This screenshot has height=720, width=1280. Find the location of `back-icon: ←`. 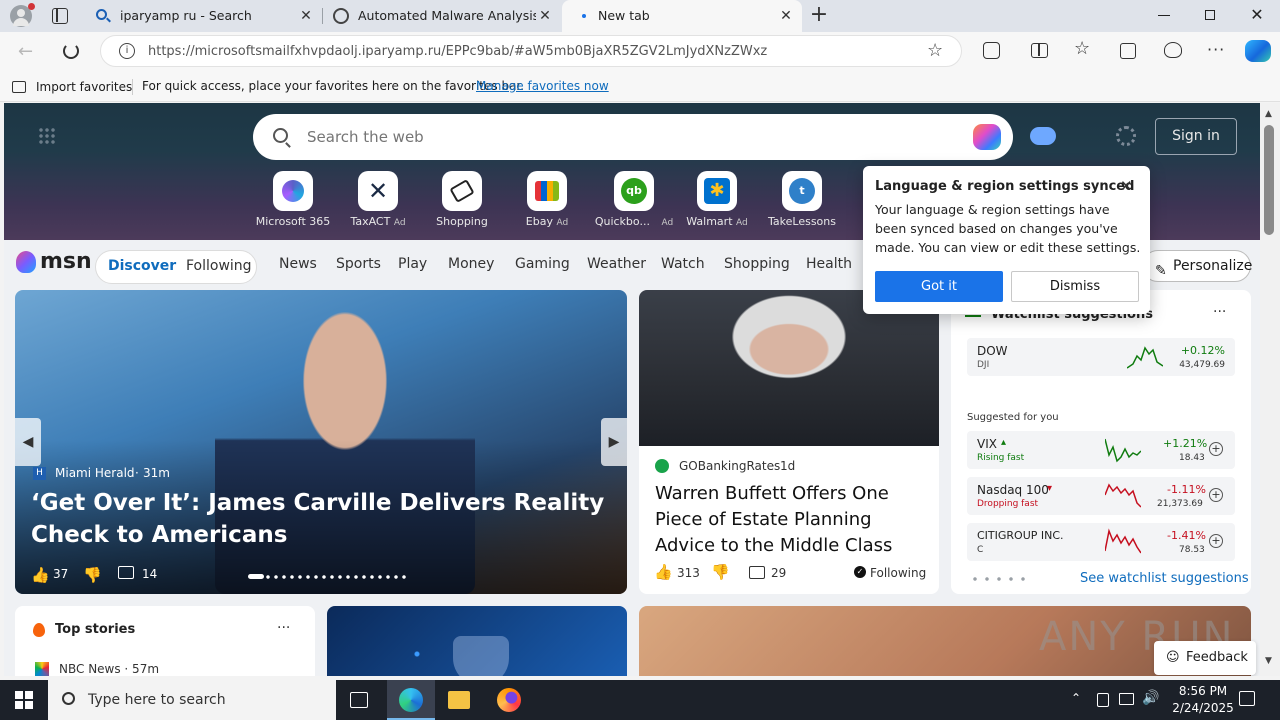

back-icon: ← is located at coordinates (25, 51).